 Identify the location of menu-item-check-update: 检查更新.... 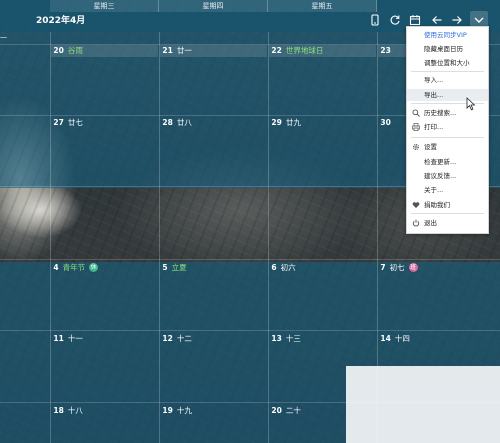
(447, 162).